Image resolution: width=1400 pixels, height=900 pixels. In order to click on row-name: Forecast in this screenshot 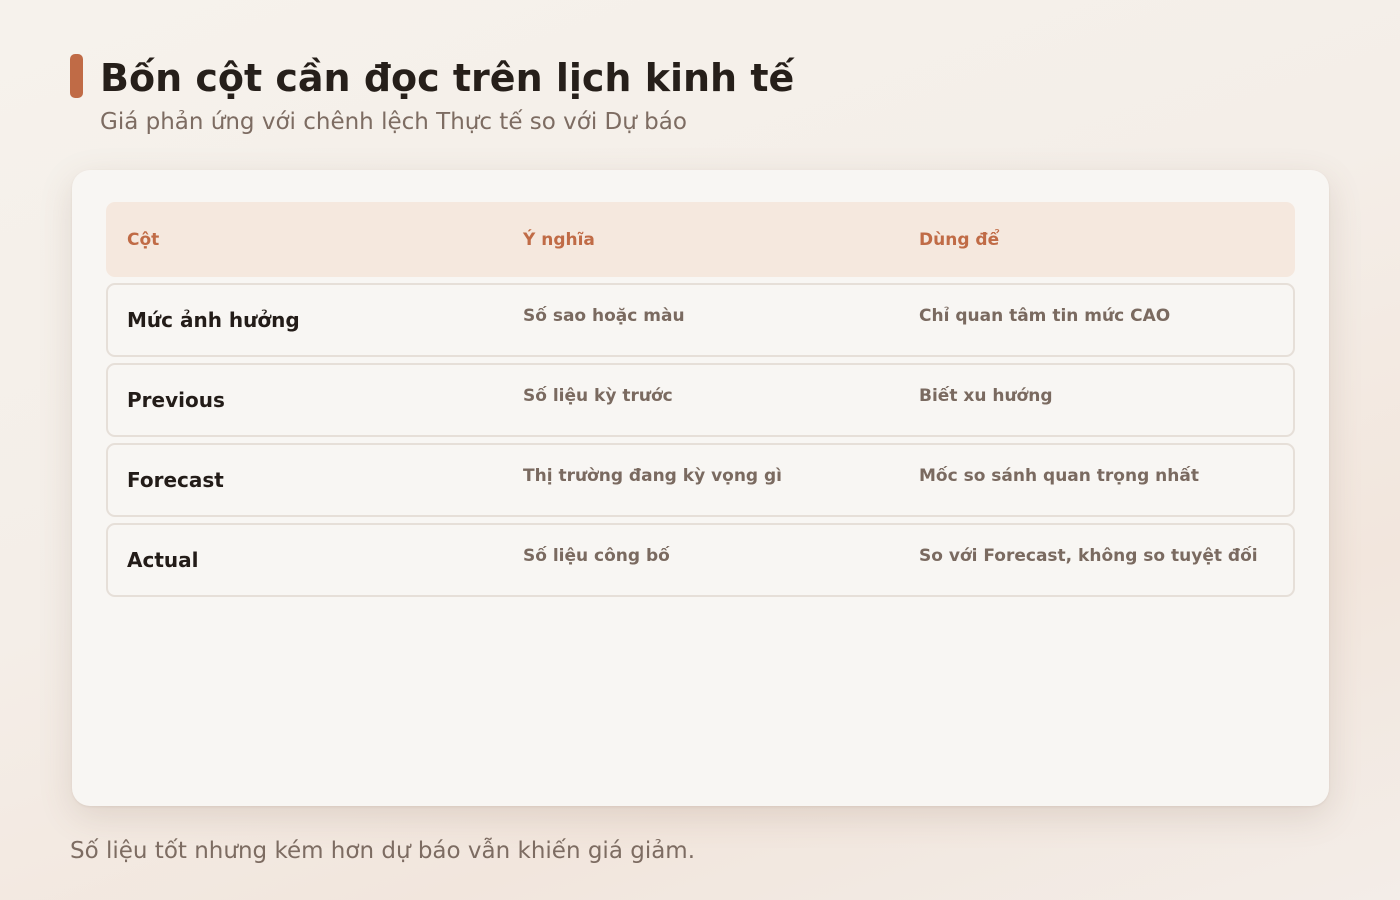, I will do `click(175, 480)`.